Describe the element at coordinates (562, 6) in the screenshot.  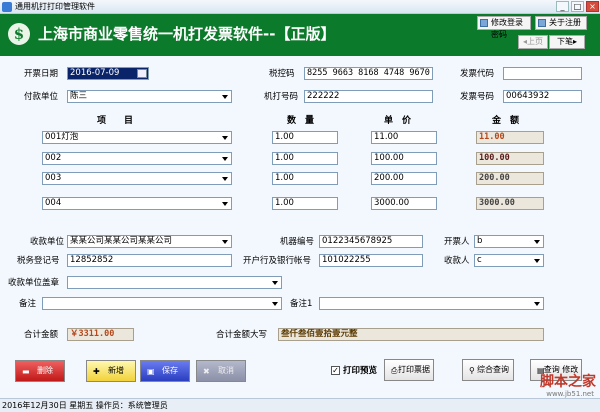
I see `minimize-icon: _` at that location.